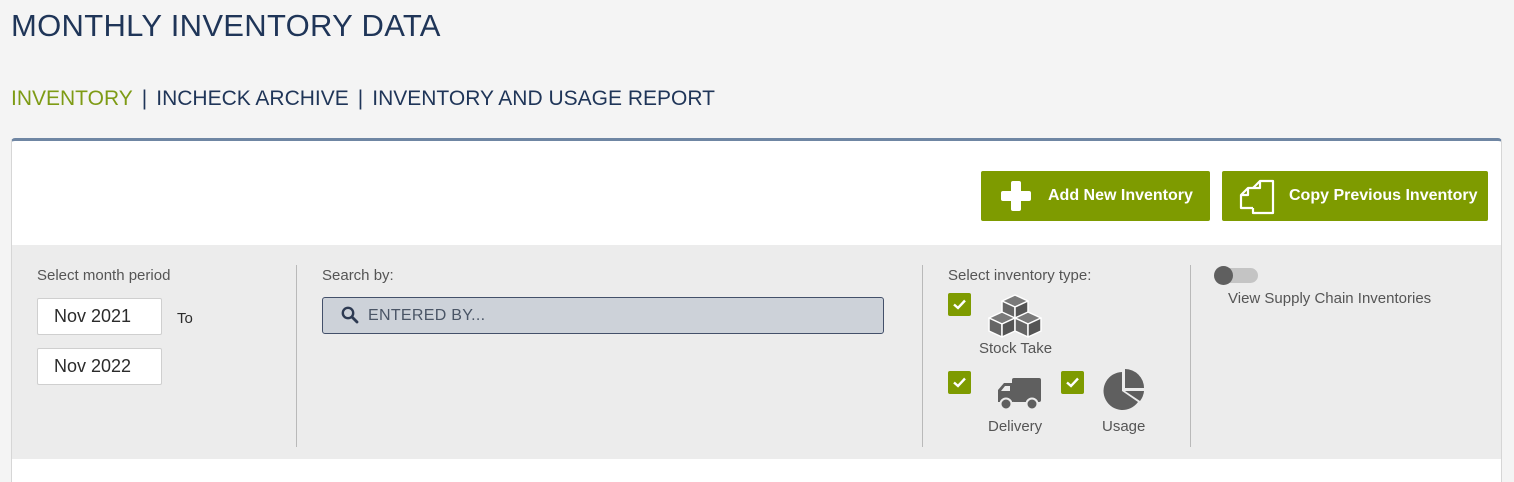 Image resolution: width=1514 pixels, height=482 pixels. I want to click on copy-previous-inventory-label: Copy Previous Inventory, so click(1383, 195).